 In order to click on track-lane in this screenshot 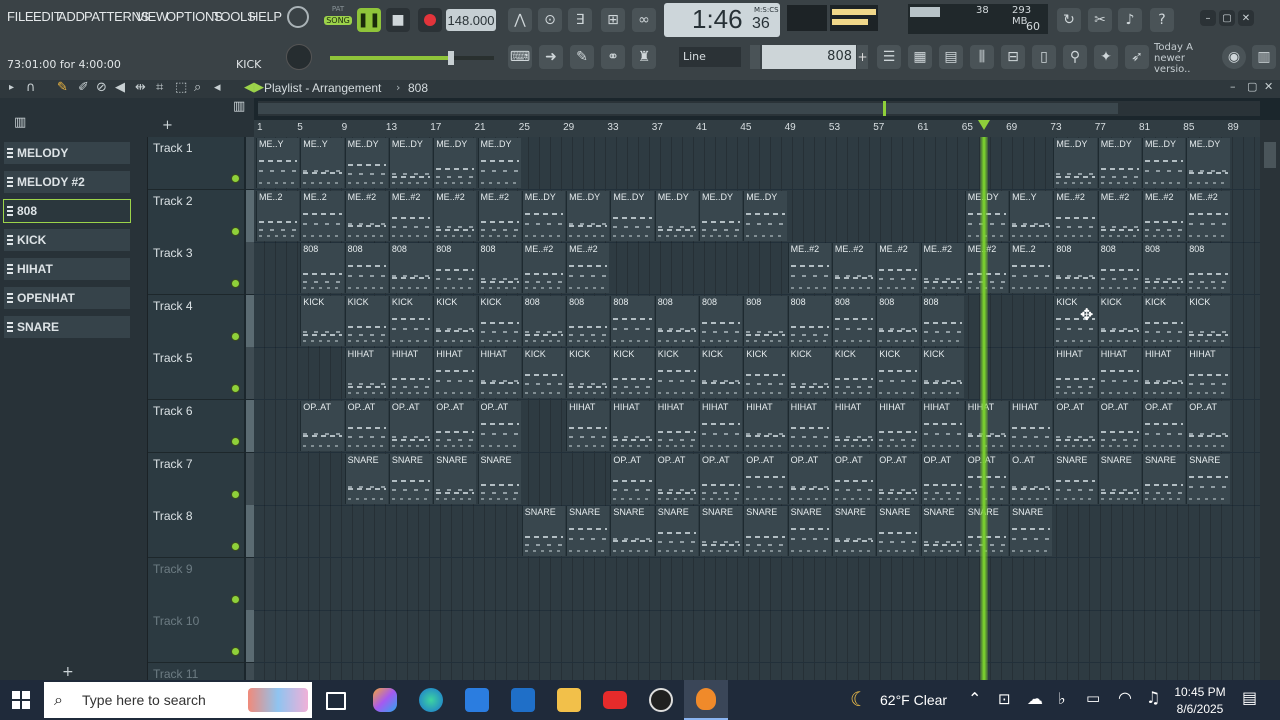, I will do `click(757, 584)`.